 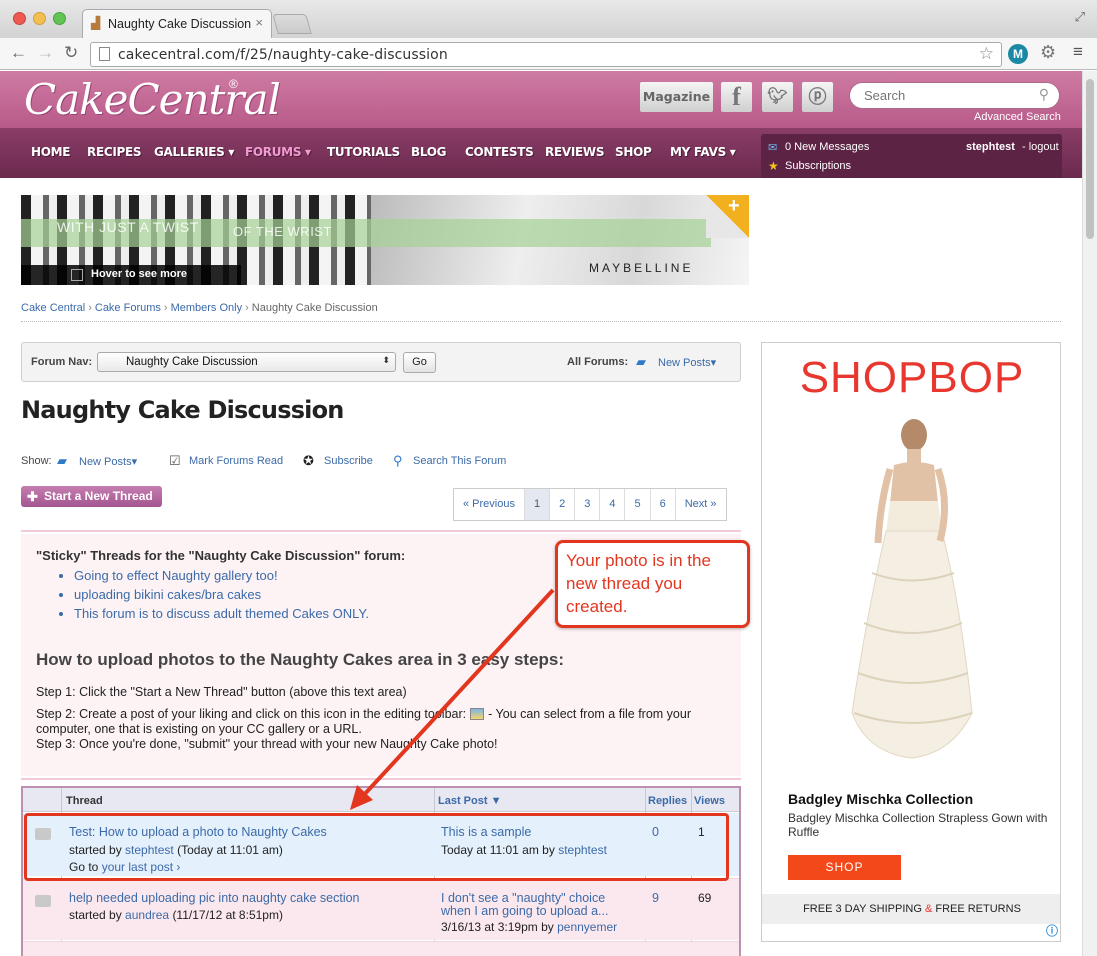 What do you see at coordinates (348, 461) in the screenshot?
I see `subscribe-link: Subscribe` at bounding box center [348, 461].